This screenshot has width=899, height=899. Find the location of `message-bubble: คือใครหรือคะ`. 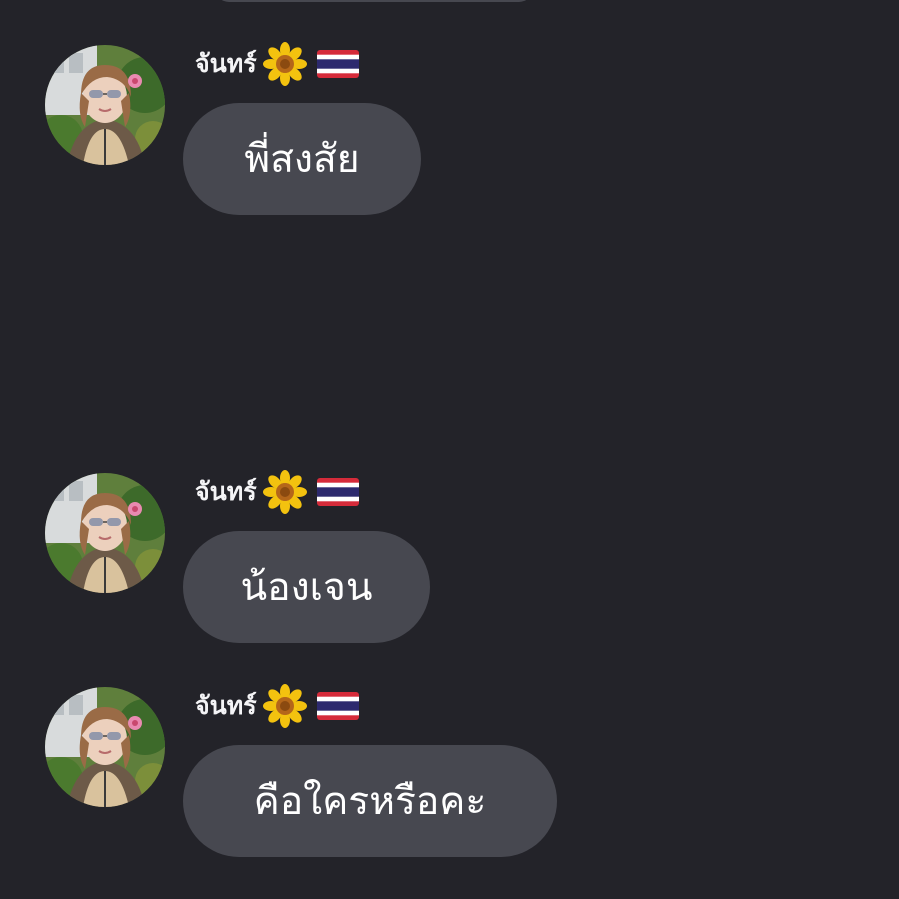

message-bubble: คือใครหรือคะ is located at coordinates (370, 801).